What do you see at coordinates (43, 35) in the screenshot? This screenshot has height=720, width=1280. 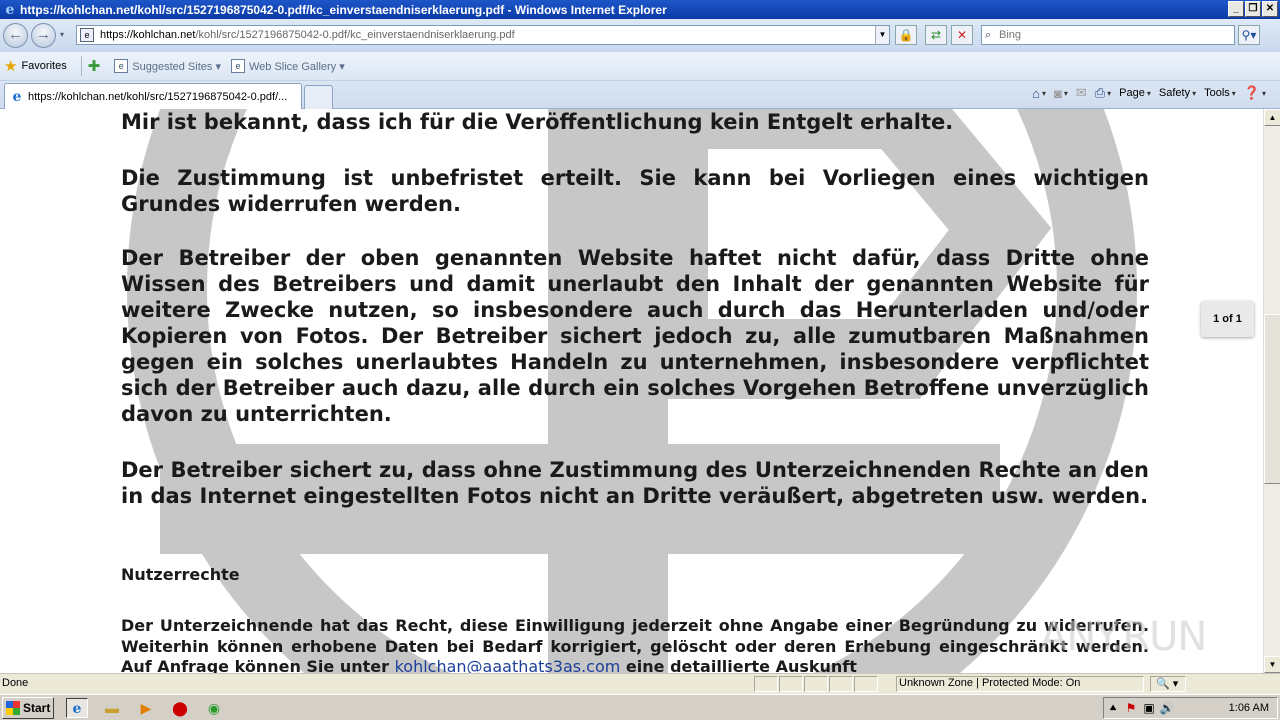 I see `forward-button: →` at bounding box center [43, 35].